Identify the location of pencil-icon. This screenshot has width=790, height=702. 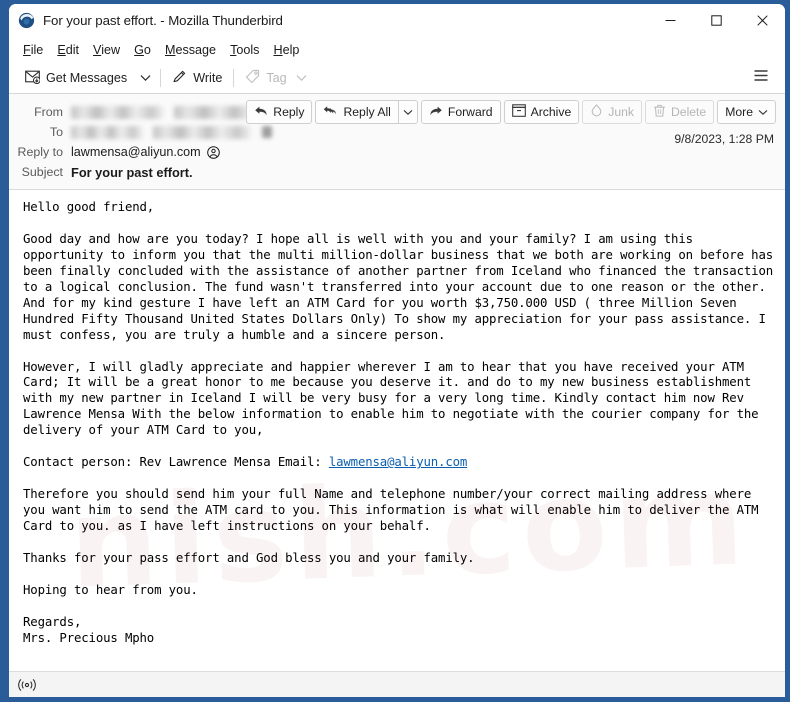
(179, 78).